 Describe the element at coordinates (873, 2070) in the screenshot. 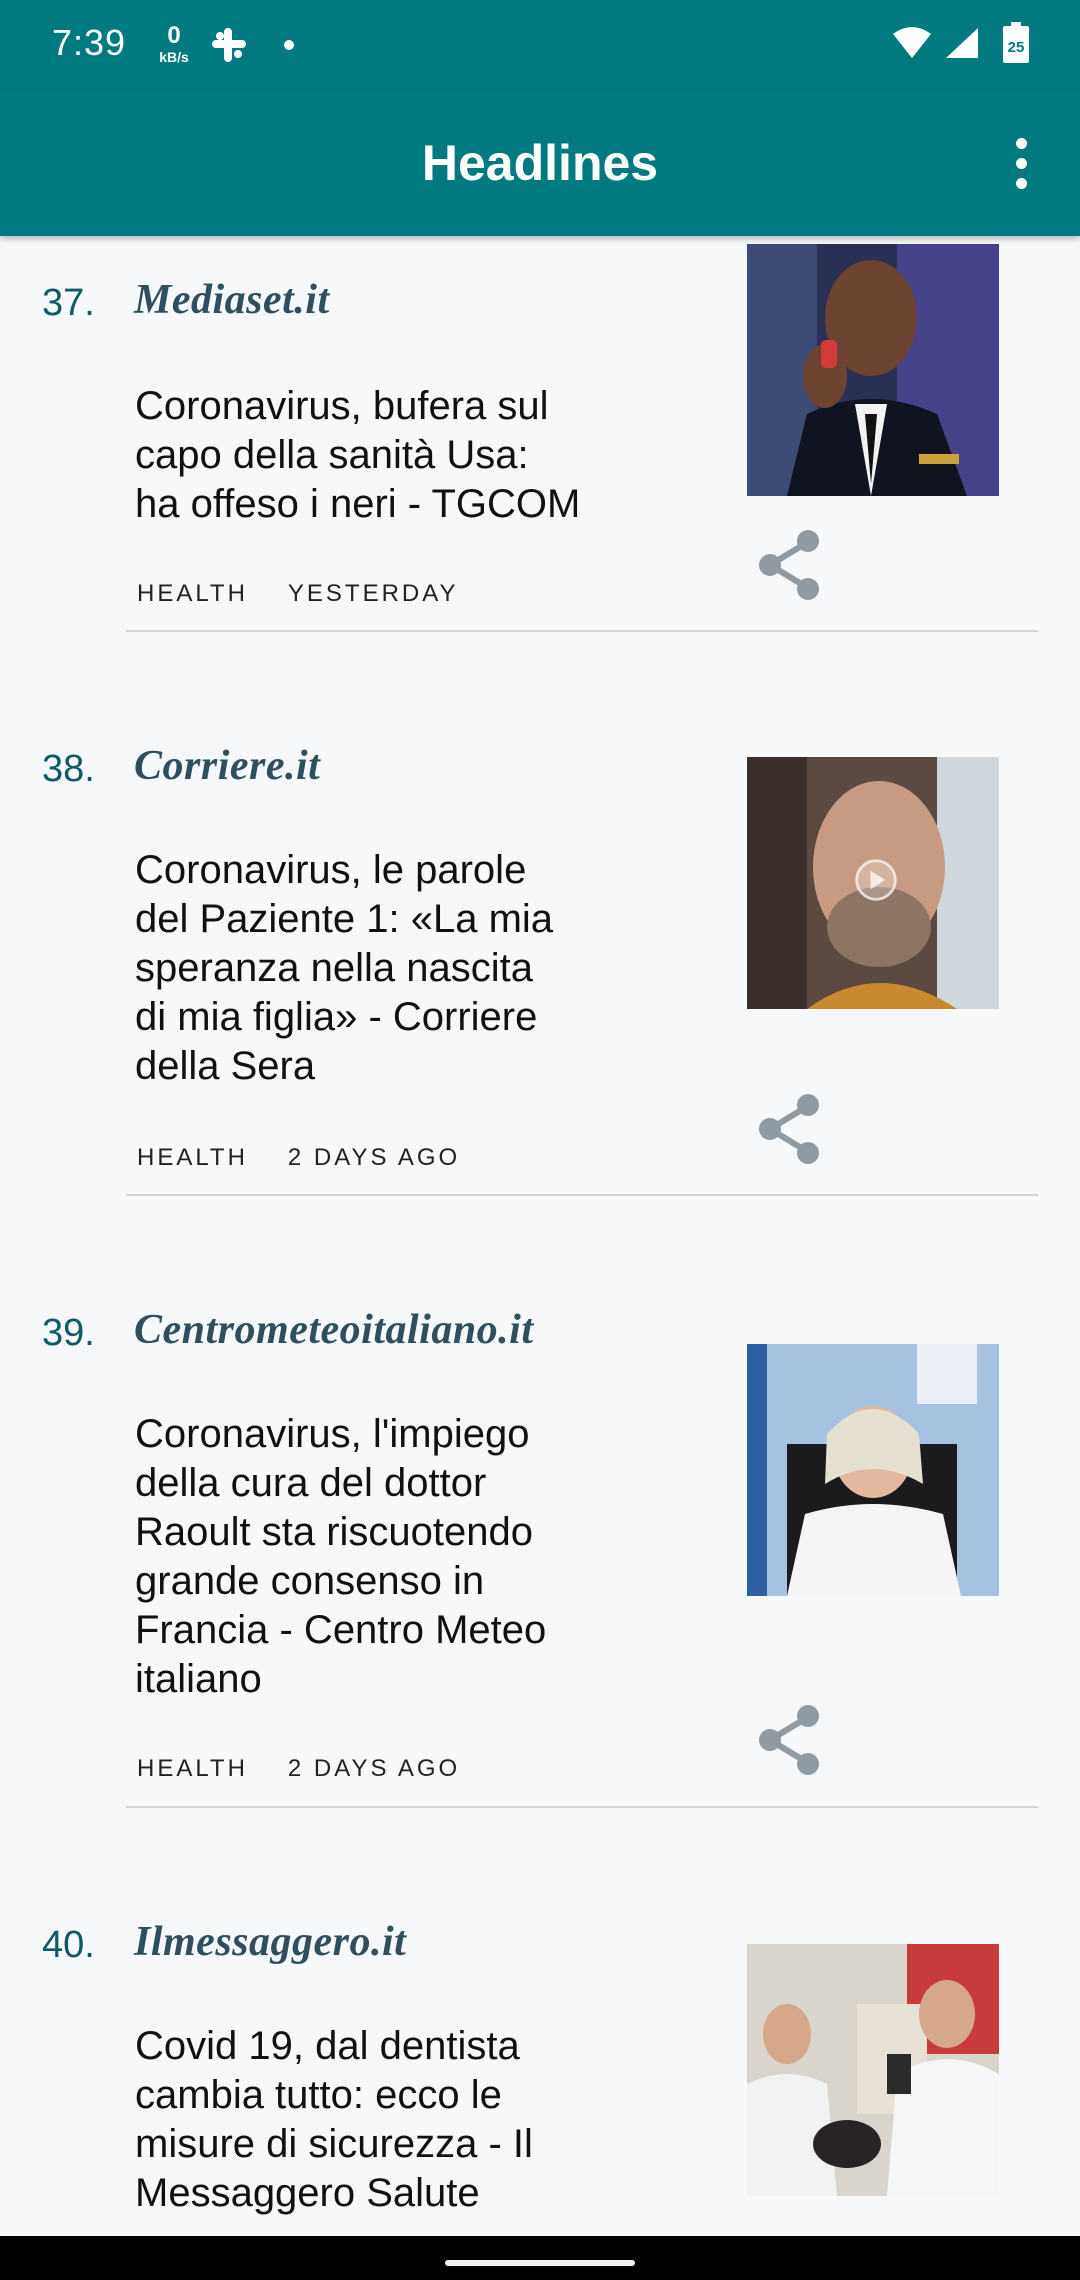

I see `dentist-at-work-image` at that location.